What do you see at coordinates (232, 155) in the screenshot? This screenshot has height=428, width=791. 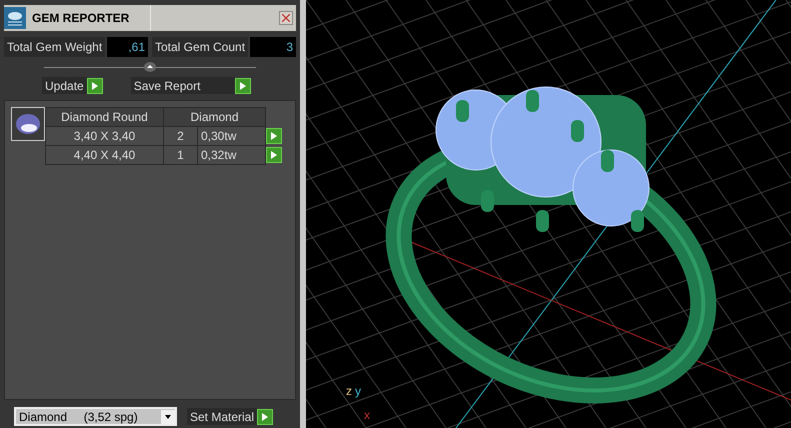 I see `table-cell: 0,32tw` at bounding box center [232, 155].